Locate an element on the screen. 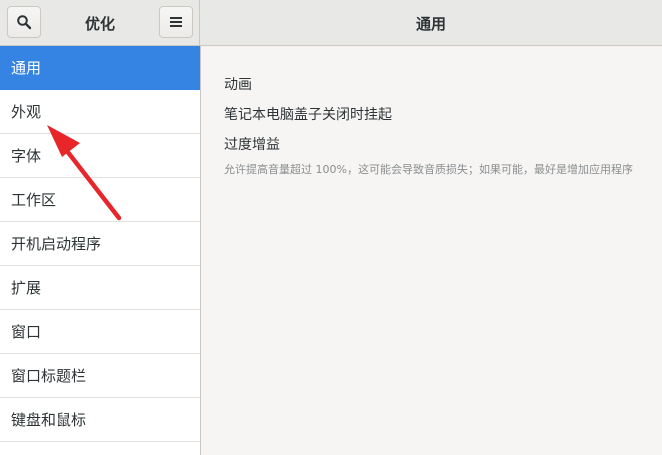  sidebar-item-startup-applications: 开机启动程序 is located at coordinates (100, 244).